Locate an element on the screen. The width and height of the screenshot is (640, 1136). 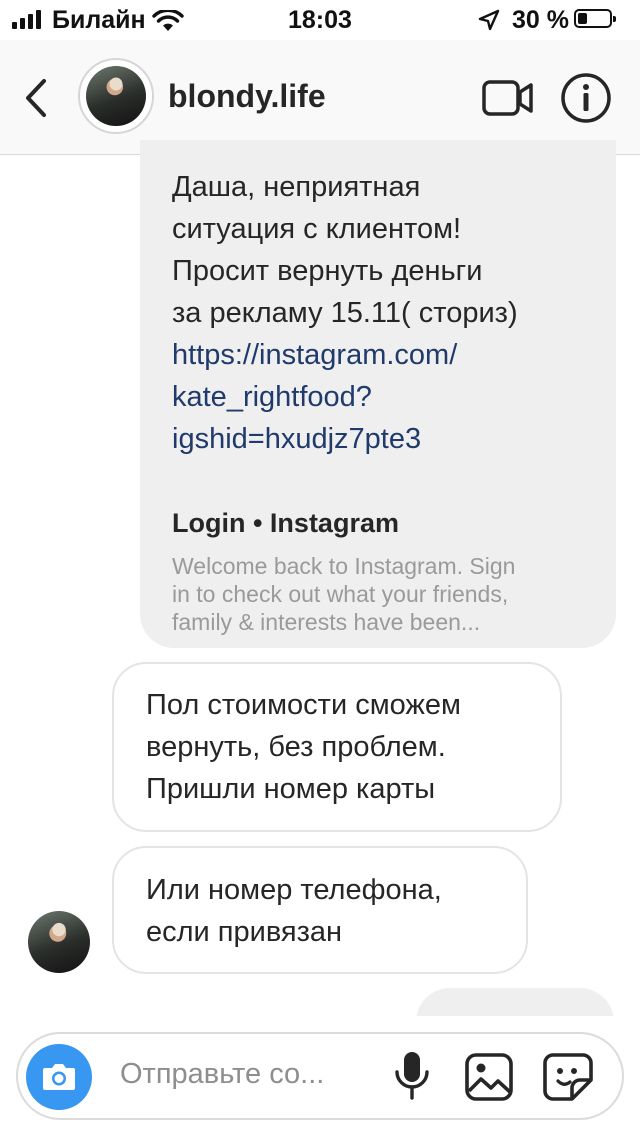
message-line: если привязан is located at coordinates (244, 932).